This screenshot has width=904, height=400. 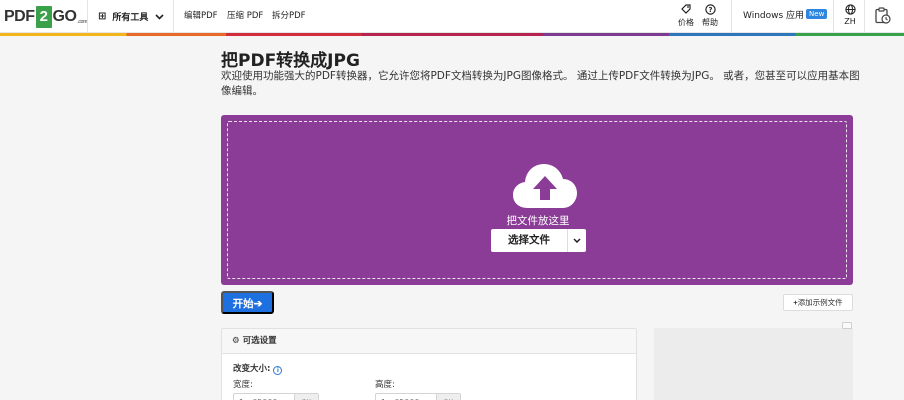 I want to click on grid-icon: ⊞, so click(x=102, y=16).